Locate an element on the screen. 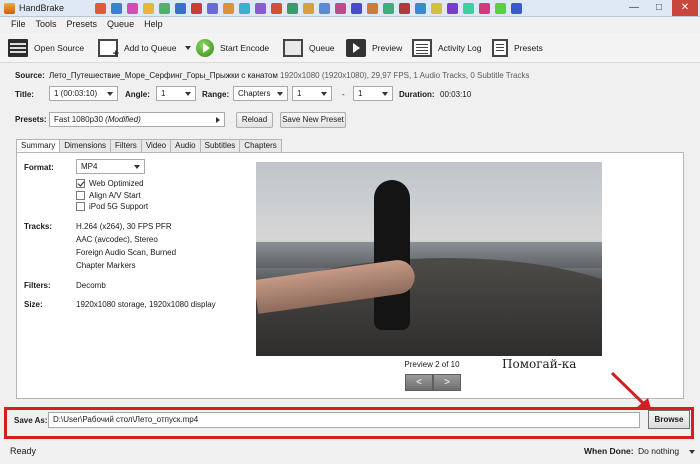  open-source-button: Open Source is located at coordinates (46, 48).